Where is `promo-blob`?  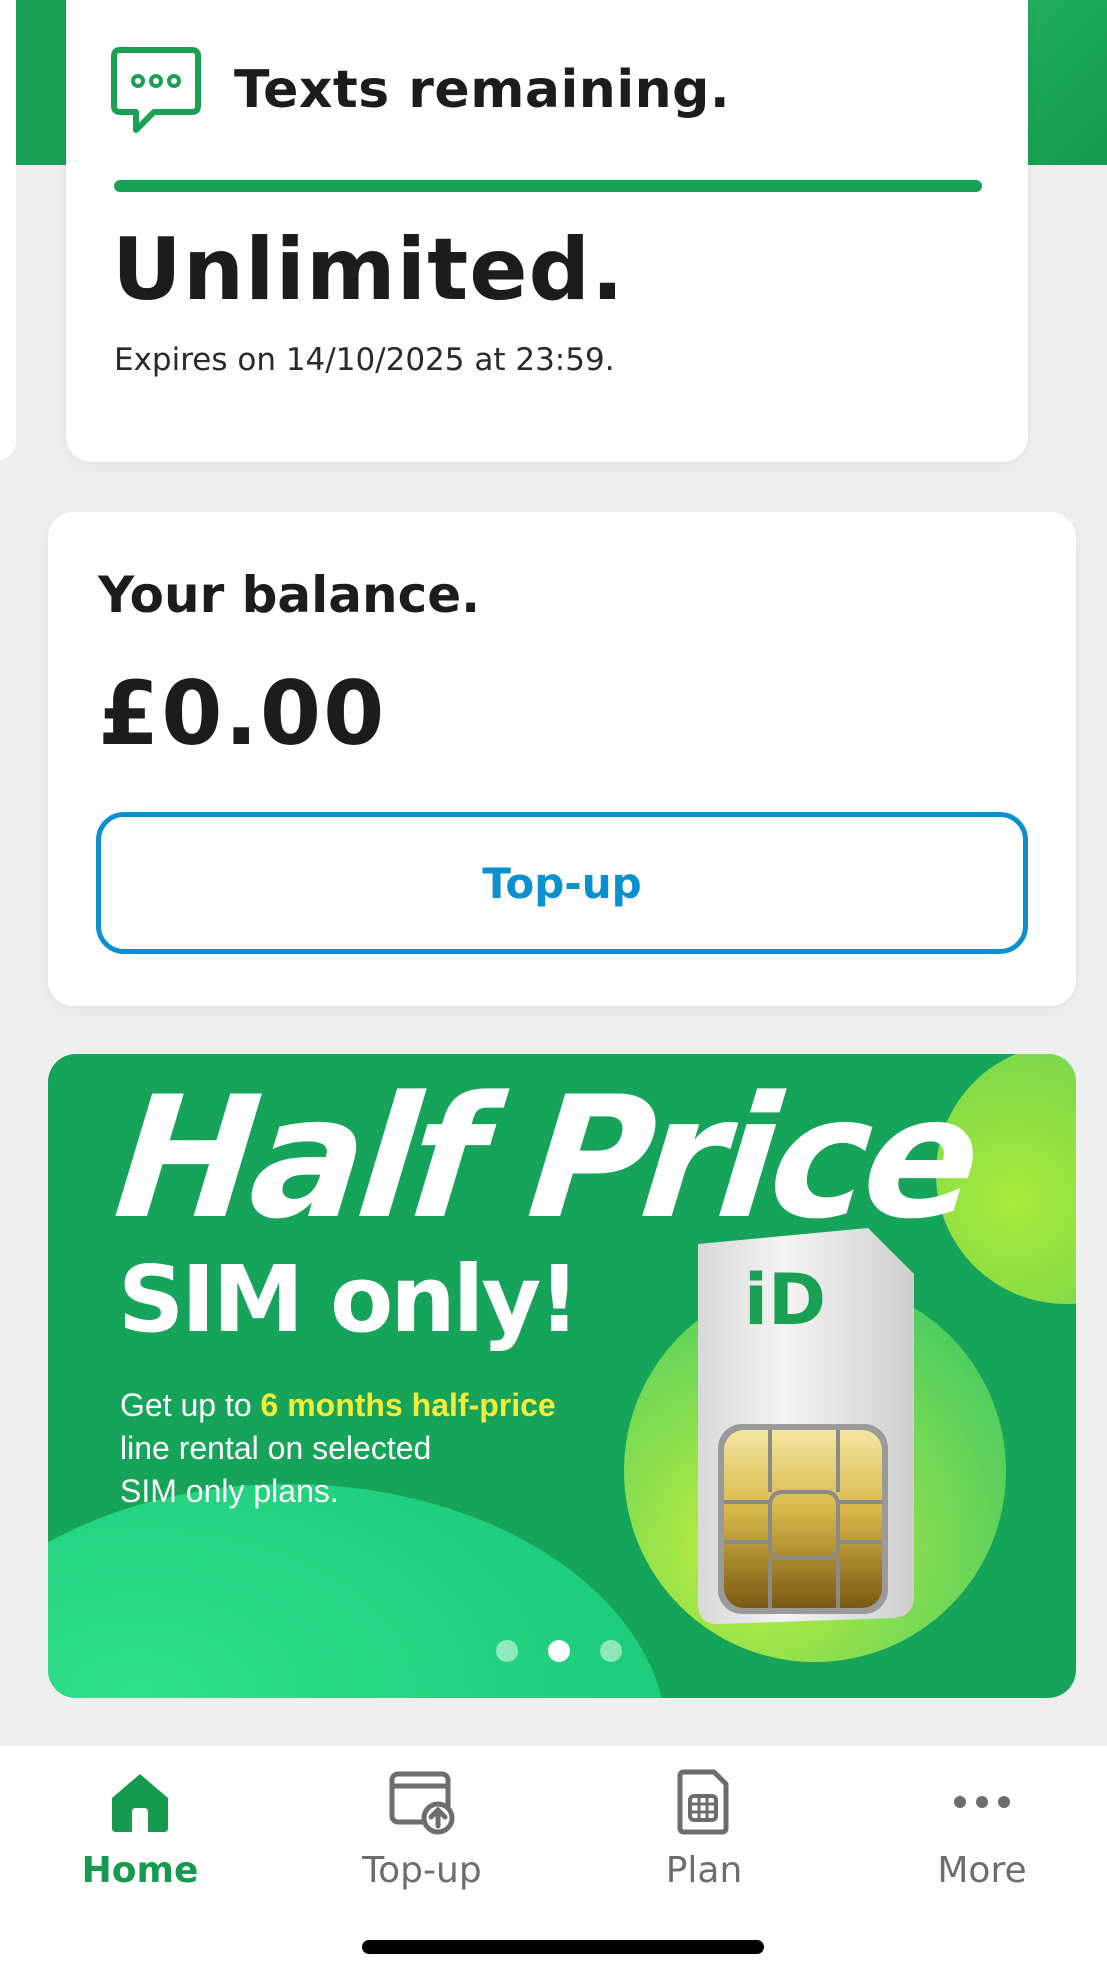 promo-blob is located at coordinates (358, 1591).